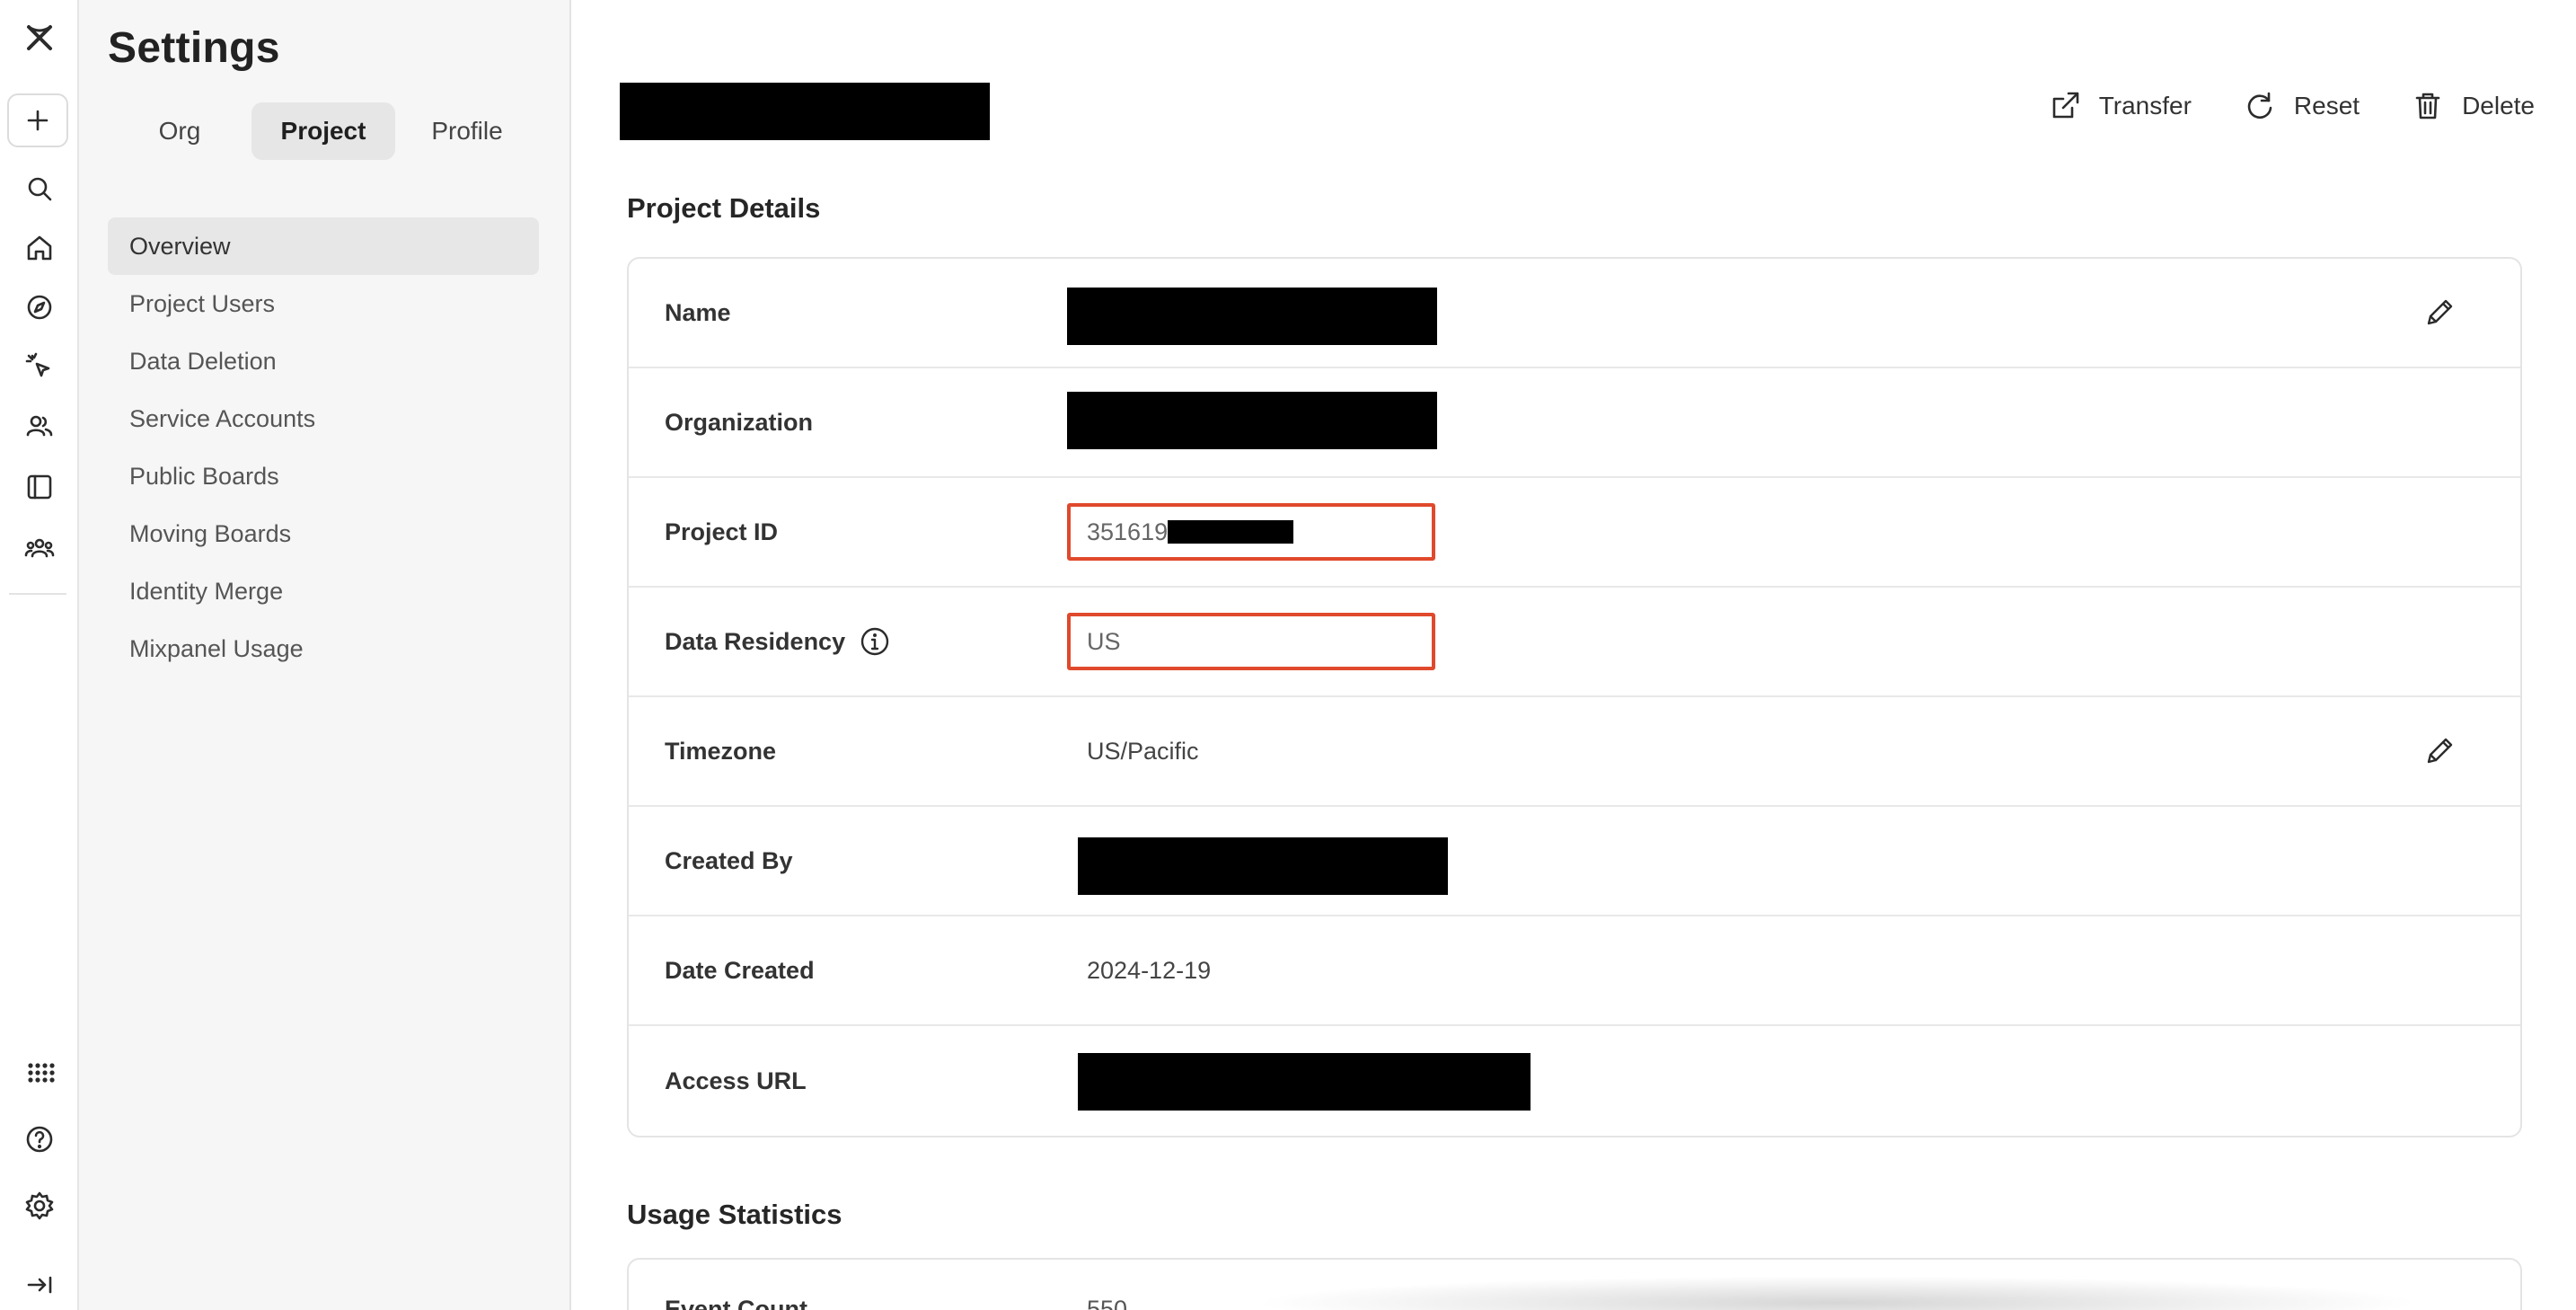 Image resolution: width=2576 pixels, height=1310 pixels. I want to click on project-actions: Transfer Reset Delete, so click(2266, 106).